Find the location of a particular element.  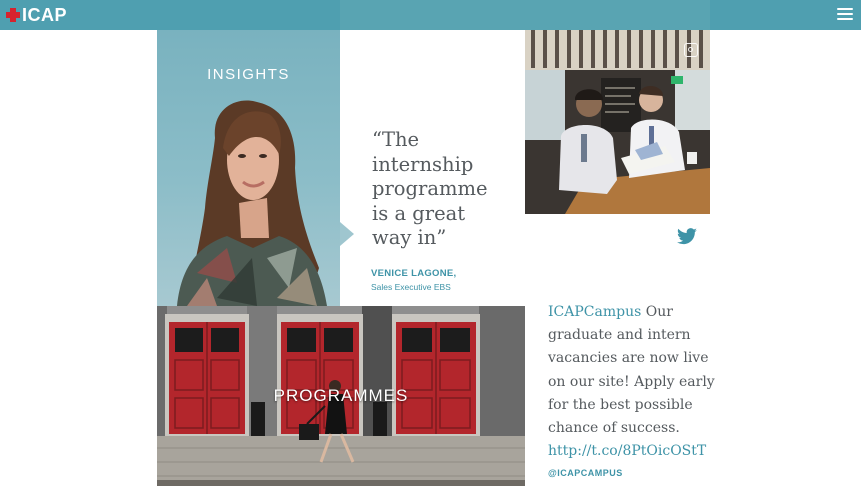

top-navigation-bar: ICAP is located at coordinates (430, 15).